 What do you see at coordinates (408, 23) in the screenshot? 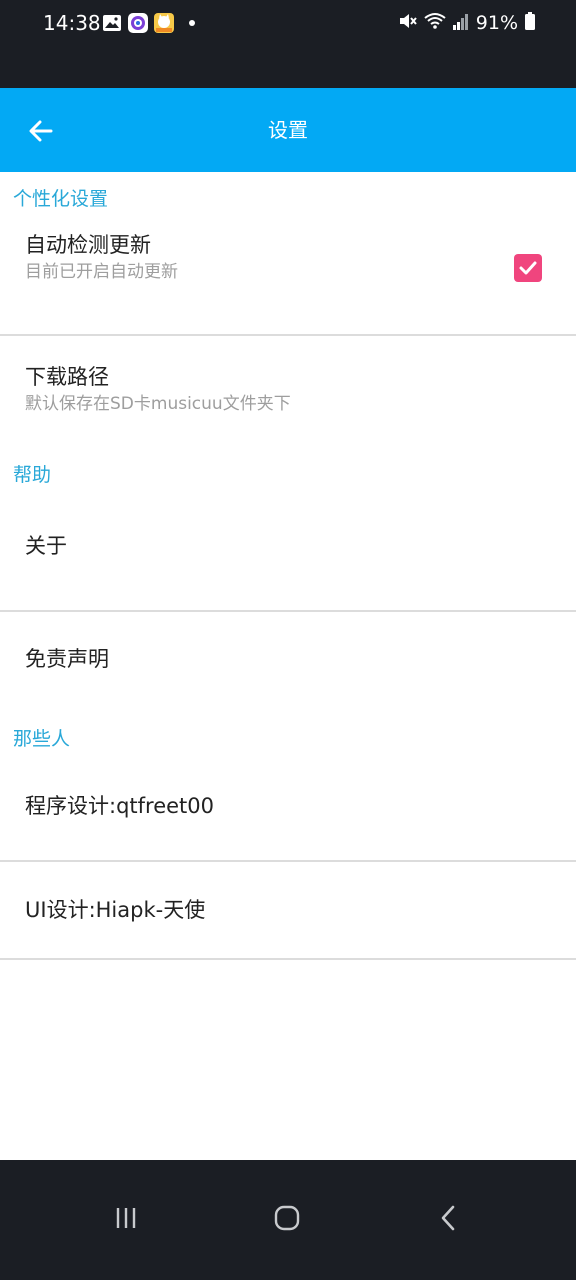
I see `mute-icon` at bounding box center [408, 23].